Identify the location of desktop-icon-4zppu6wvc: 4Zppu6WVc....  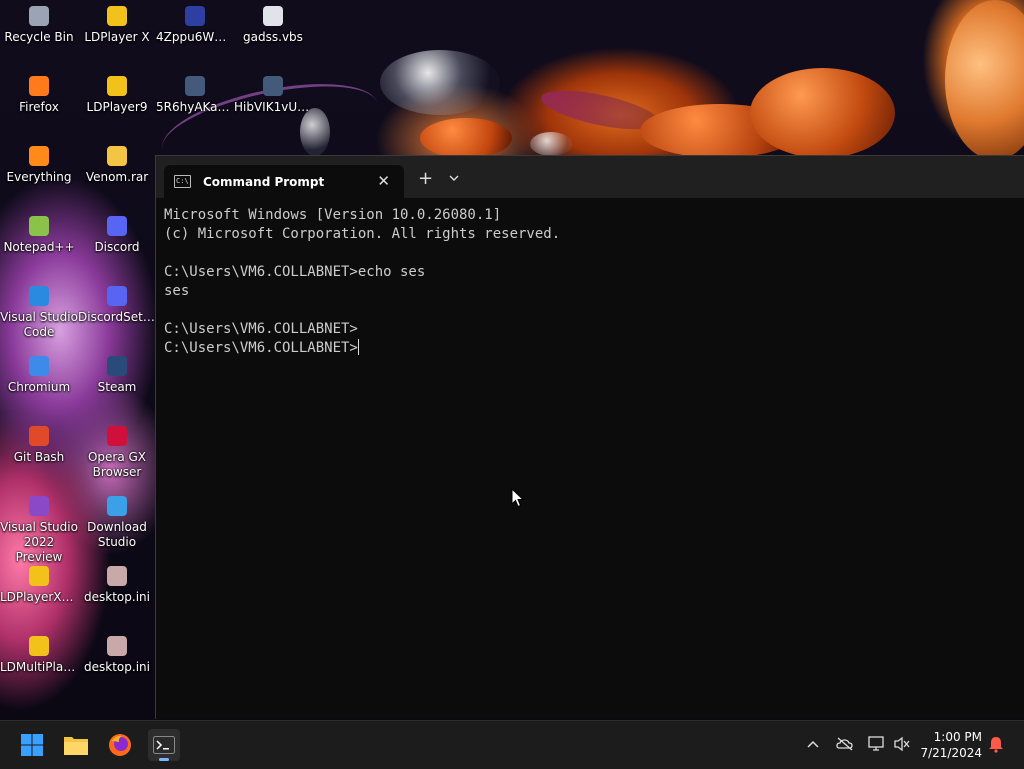
(195, 22).